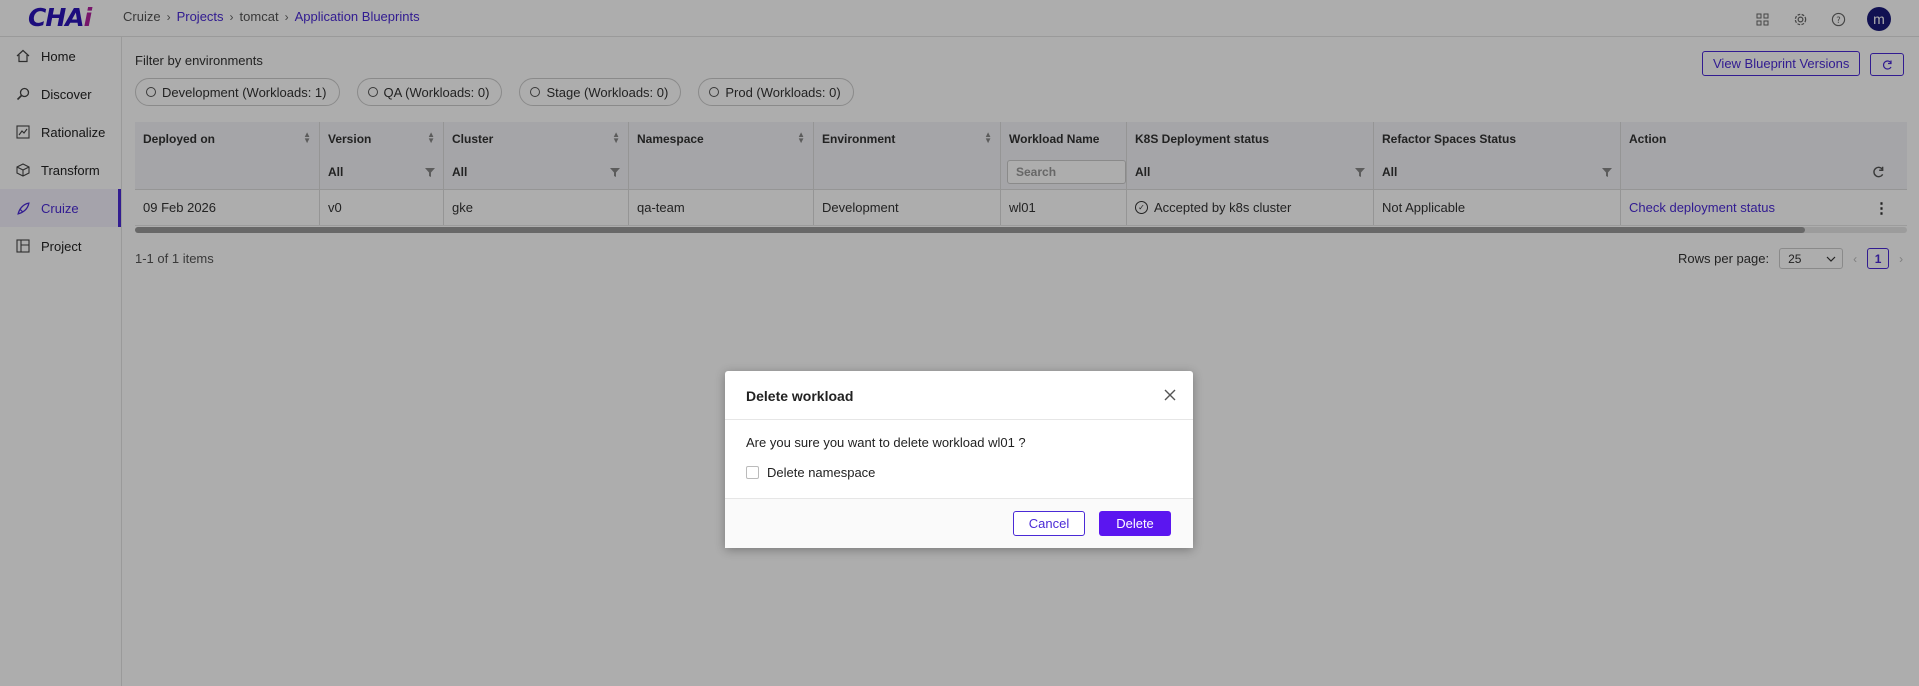  I want to click on delete-namespace-label: Delete namespace, so click(821, 472).